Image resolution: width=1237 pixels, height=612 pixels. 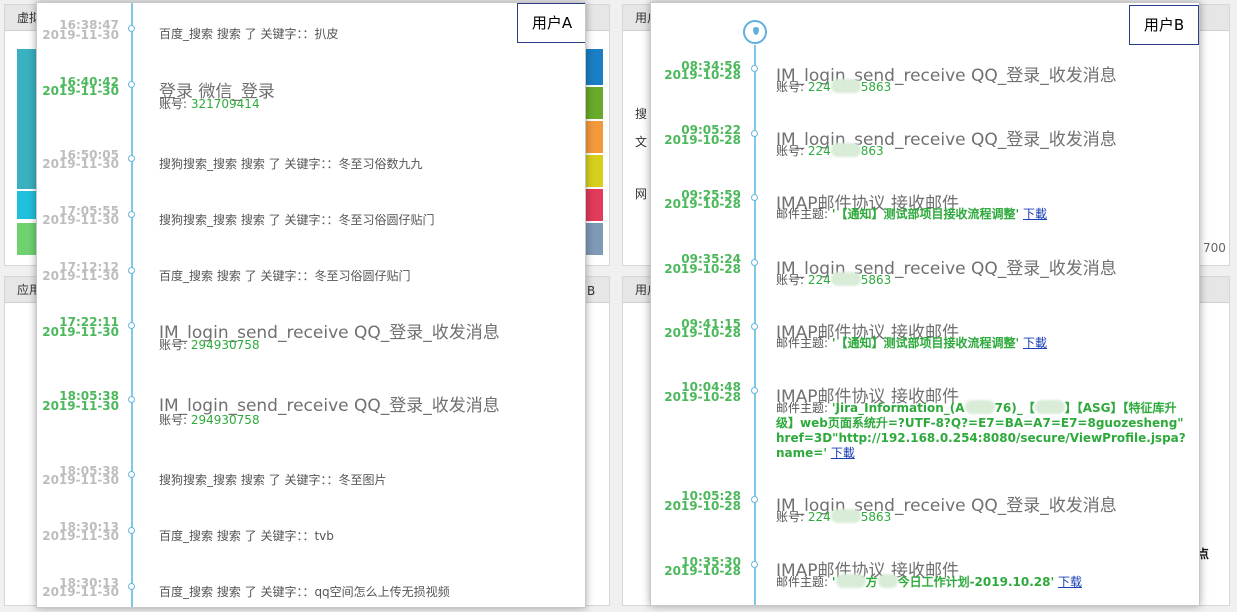 What do you see at coordinates (594, 137) in the screenshot?
I see `bg-bar-orange` at bounding box center [594, 137].